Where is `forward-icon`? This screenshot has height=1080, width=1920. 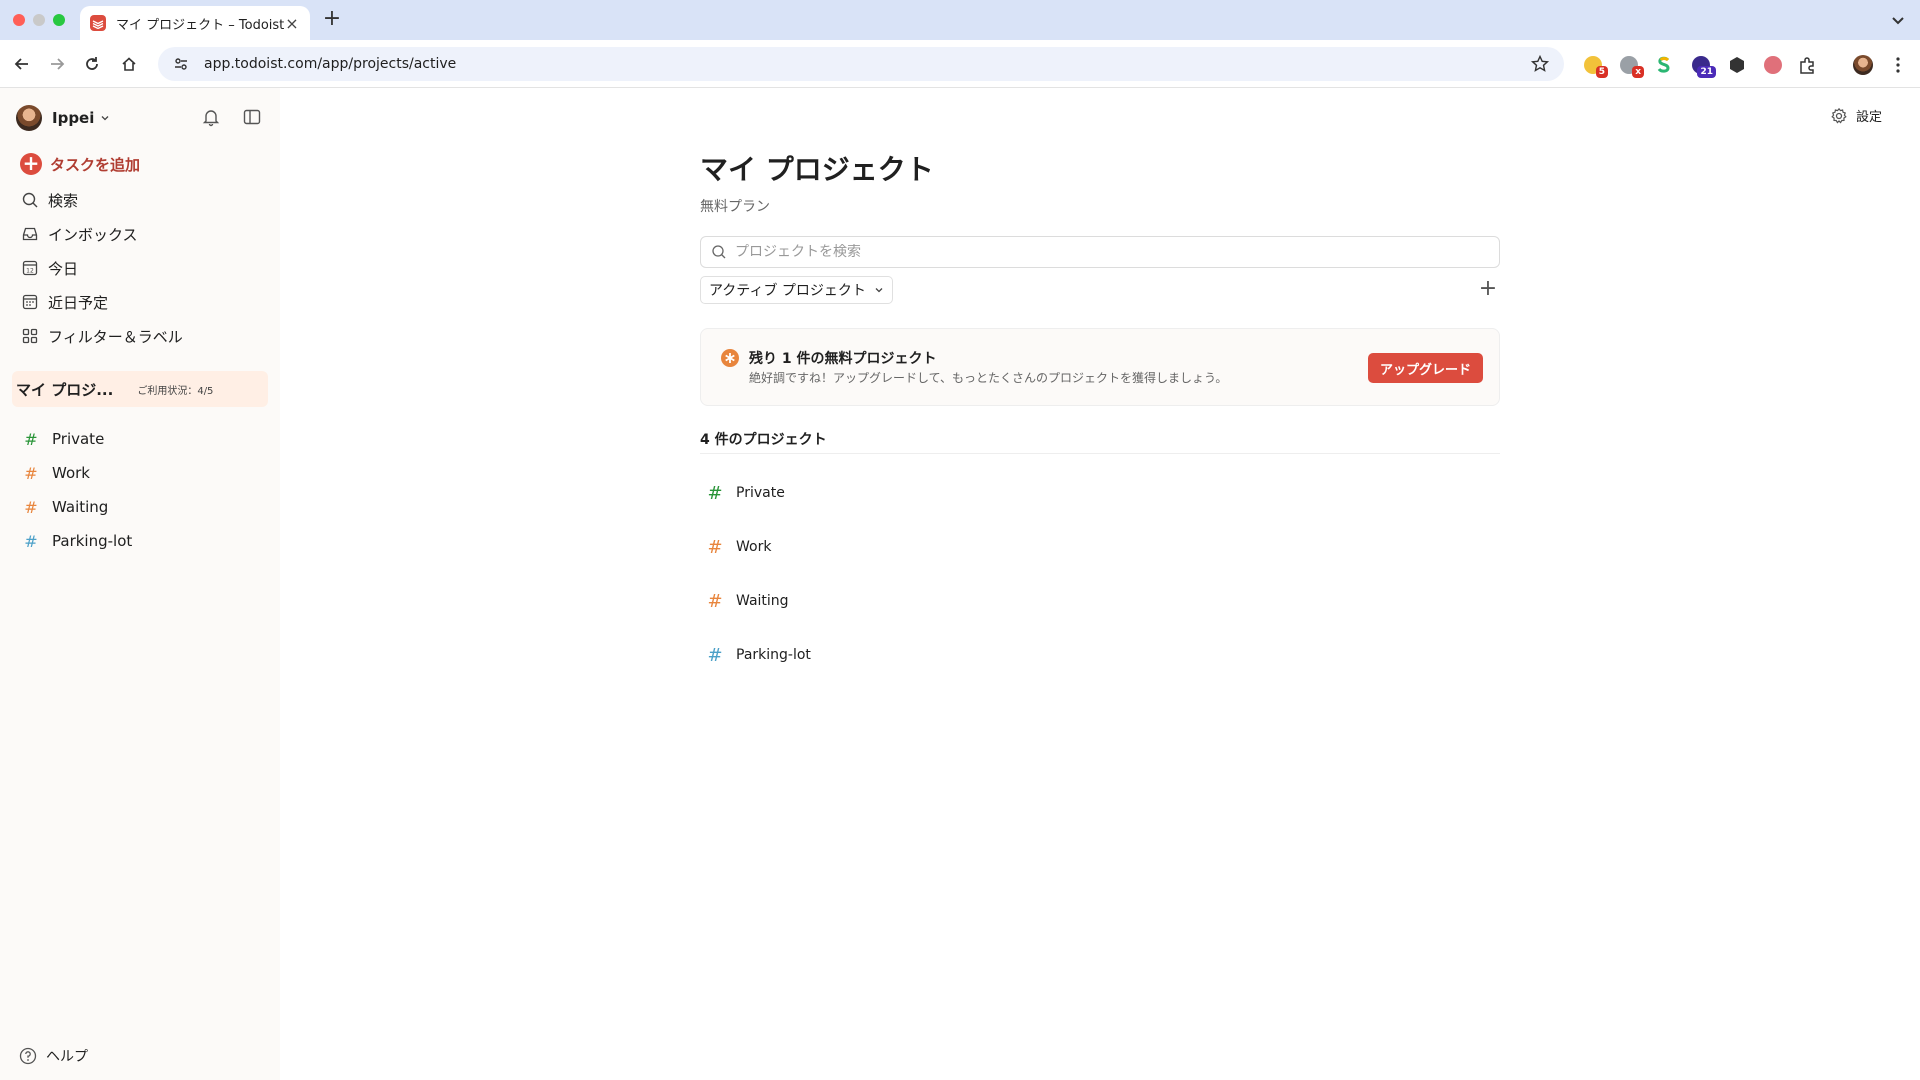 forward-icon is located at coordinates (57, 64).